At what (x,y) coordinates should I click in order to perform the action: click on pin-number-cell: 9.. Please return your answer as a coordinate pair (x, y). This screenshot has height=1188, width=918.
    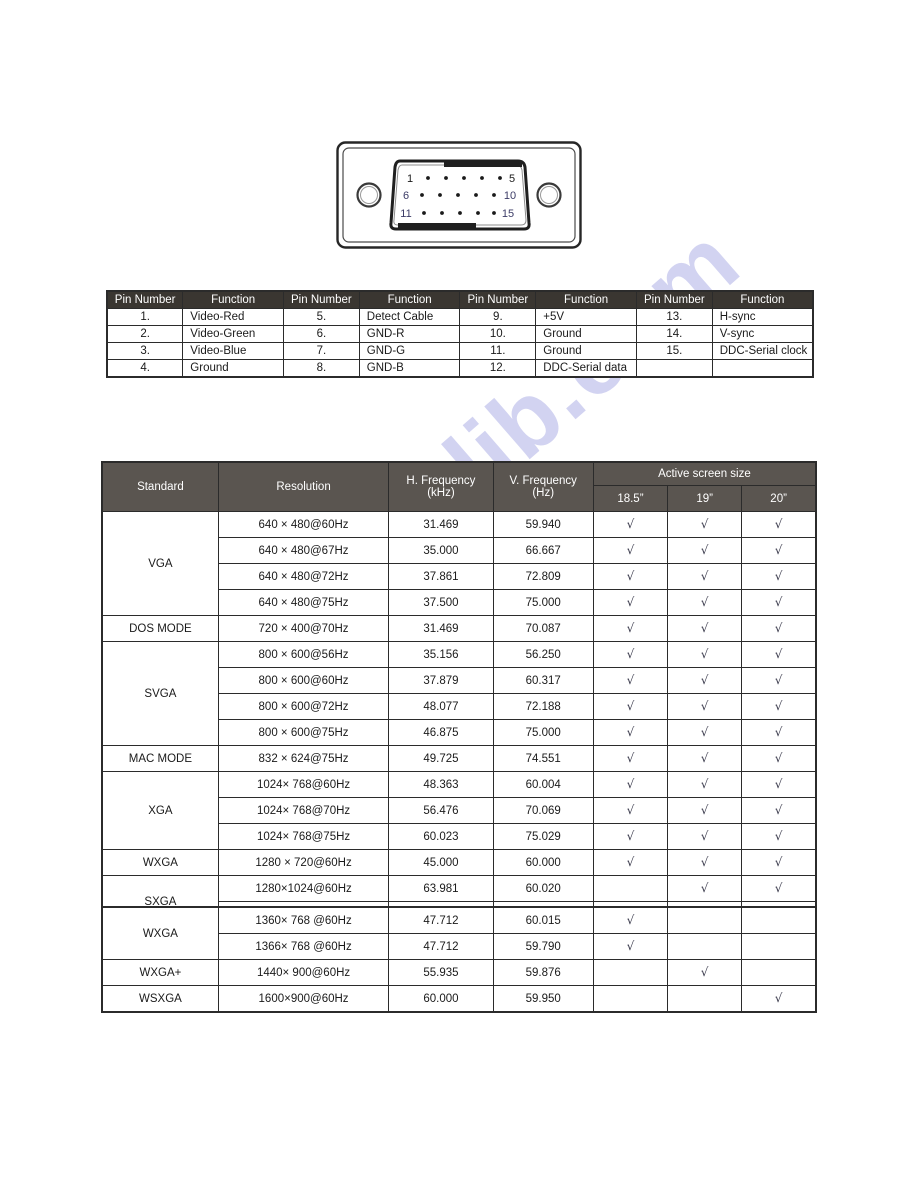
    Looking at the image, I should click on (498, 317).